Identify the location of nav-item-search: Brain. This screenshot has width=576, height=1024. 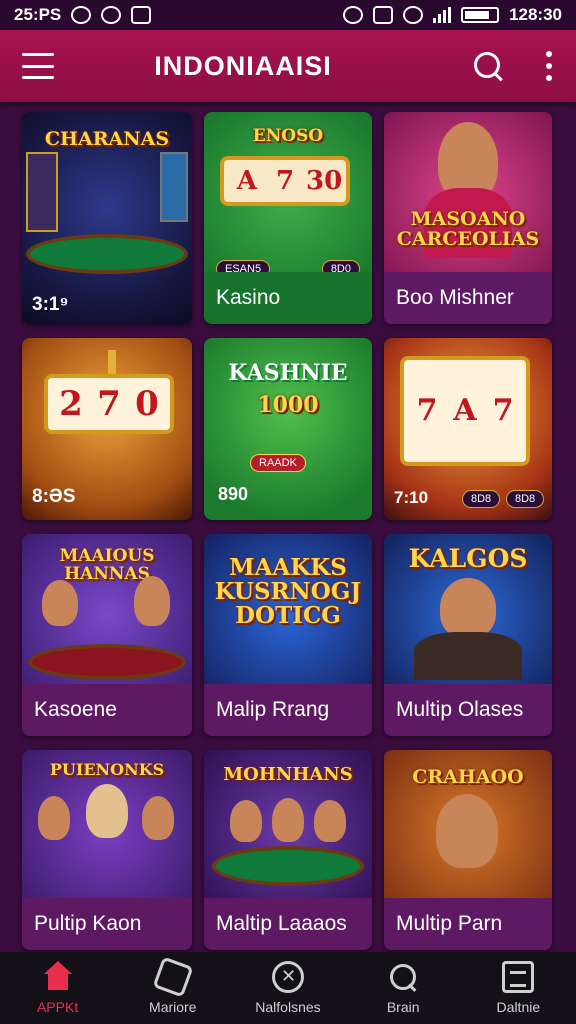
(403, 988).